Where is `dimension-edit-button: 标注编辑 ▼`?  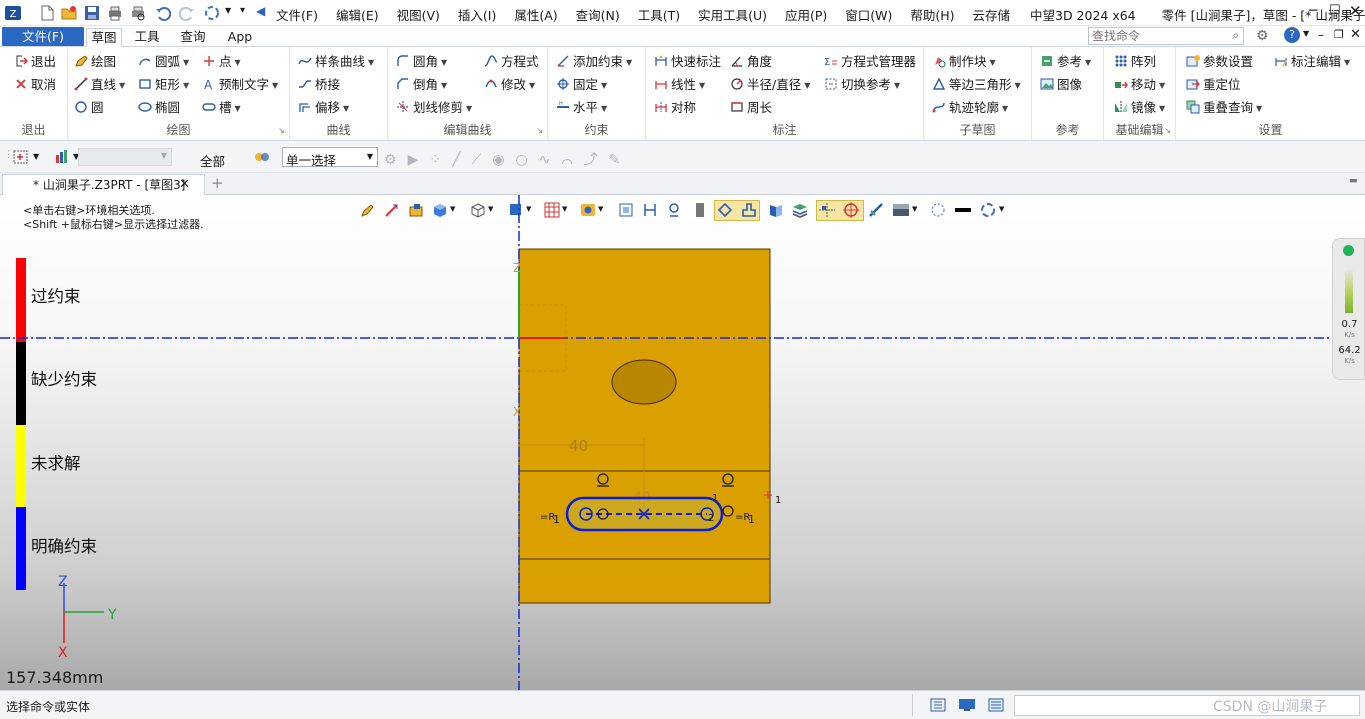 dimension-edit-button: 标注编辑 ▼ is located at coordinates (1312, 62).